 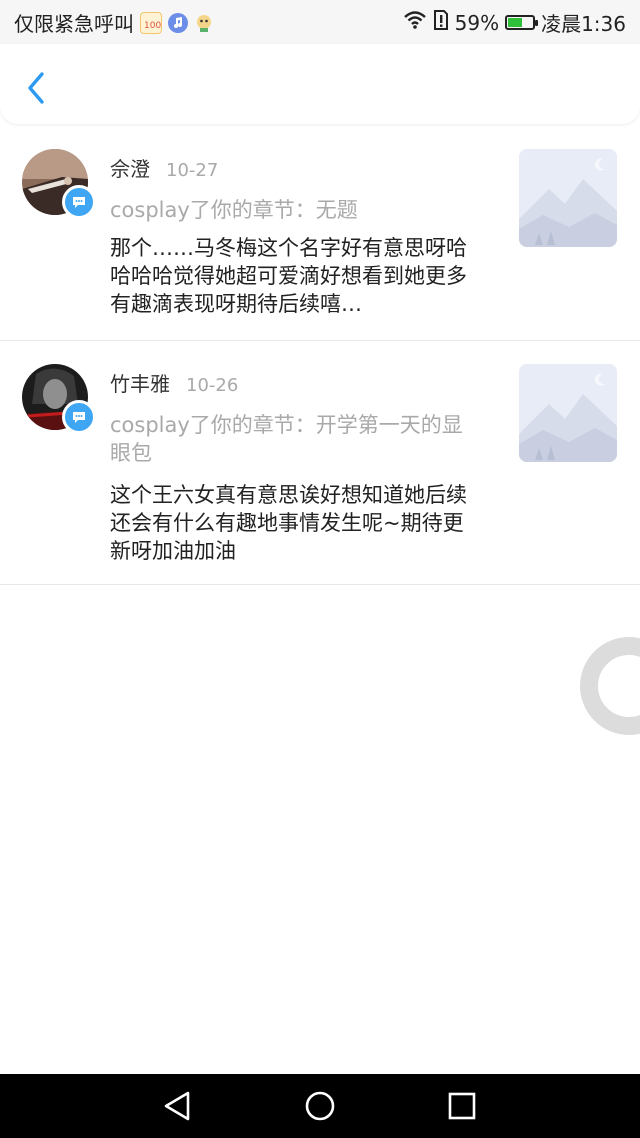 I want to click on clock: 凌晨1:36, so click(x=583, y=24).